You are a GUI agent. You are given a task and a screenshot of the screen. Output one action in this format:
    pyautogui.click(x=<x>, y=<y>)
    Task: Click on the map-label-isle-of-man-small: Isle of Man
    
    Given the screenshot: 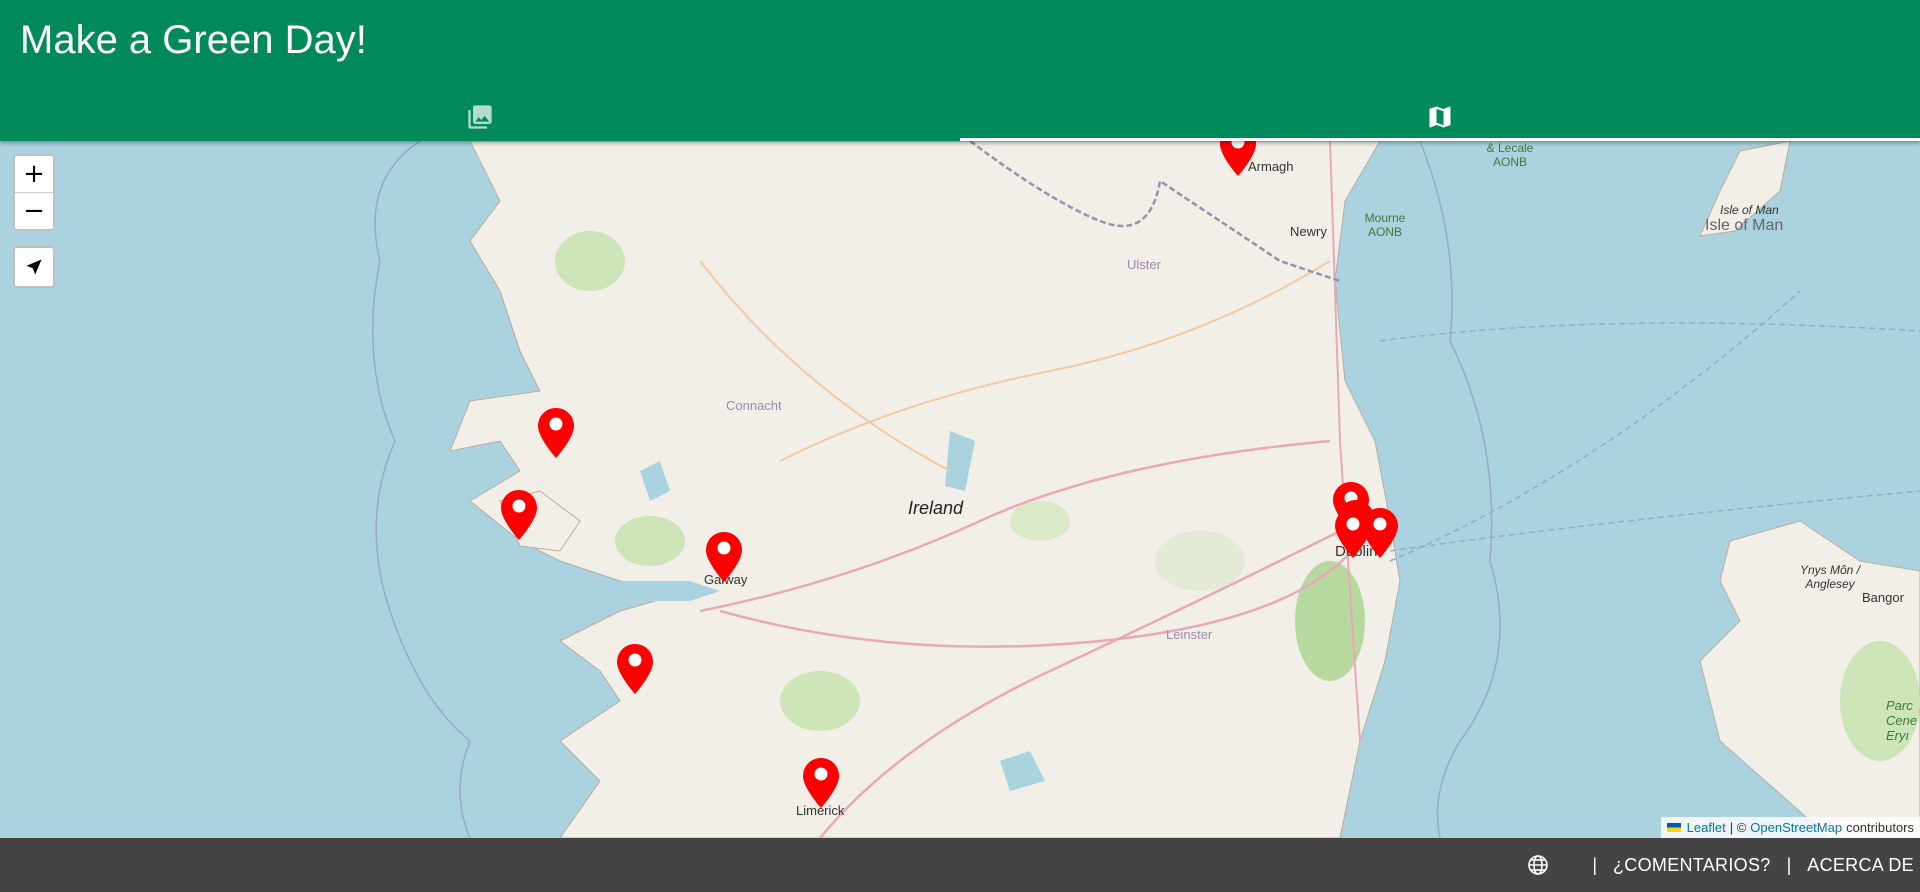 What is the action you would take?
    pyautogui.click(x=1749, y=210)
    